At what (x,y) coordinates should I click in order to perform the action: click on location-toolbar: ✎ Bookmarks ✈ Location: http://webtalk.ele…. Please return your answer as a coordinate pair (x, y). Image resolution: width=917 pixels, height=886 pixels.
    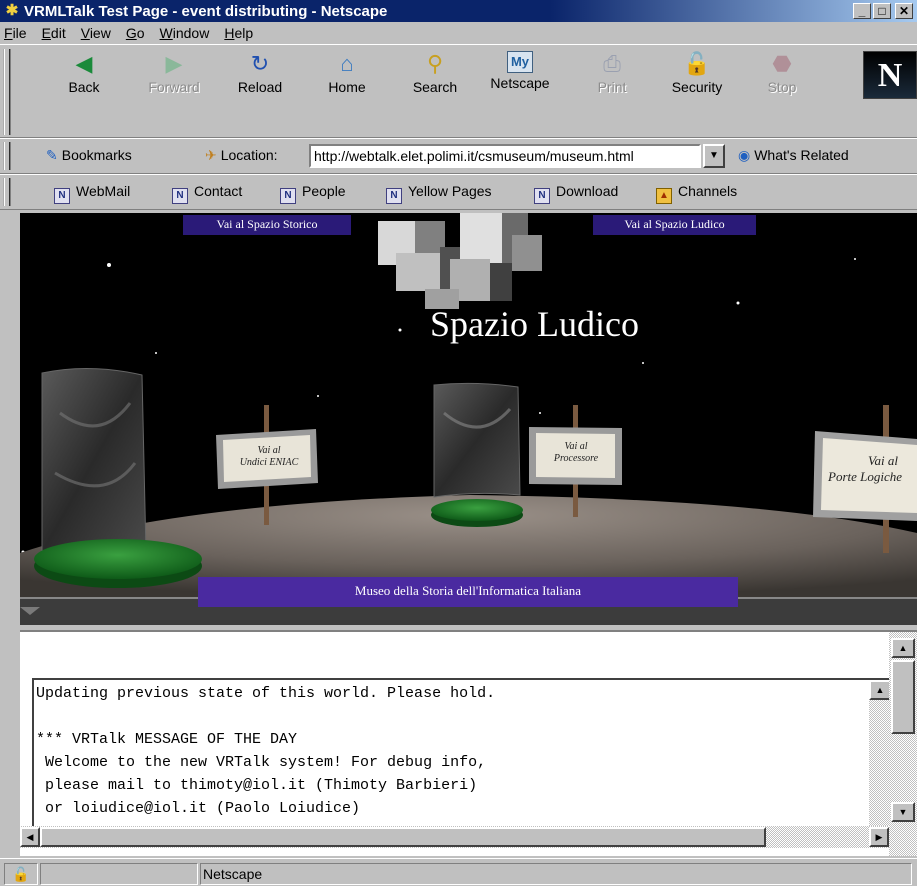
    Looking at the image, I should click on (458, 156).